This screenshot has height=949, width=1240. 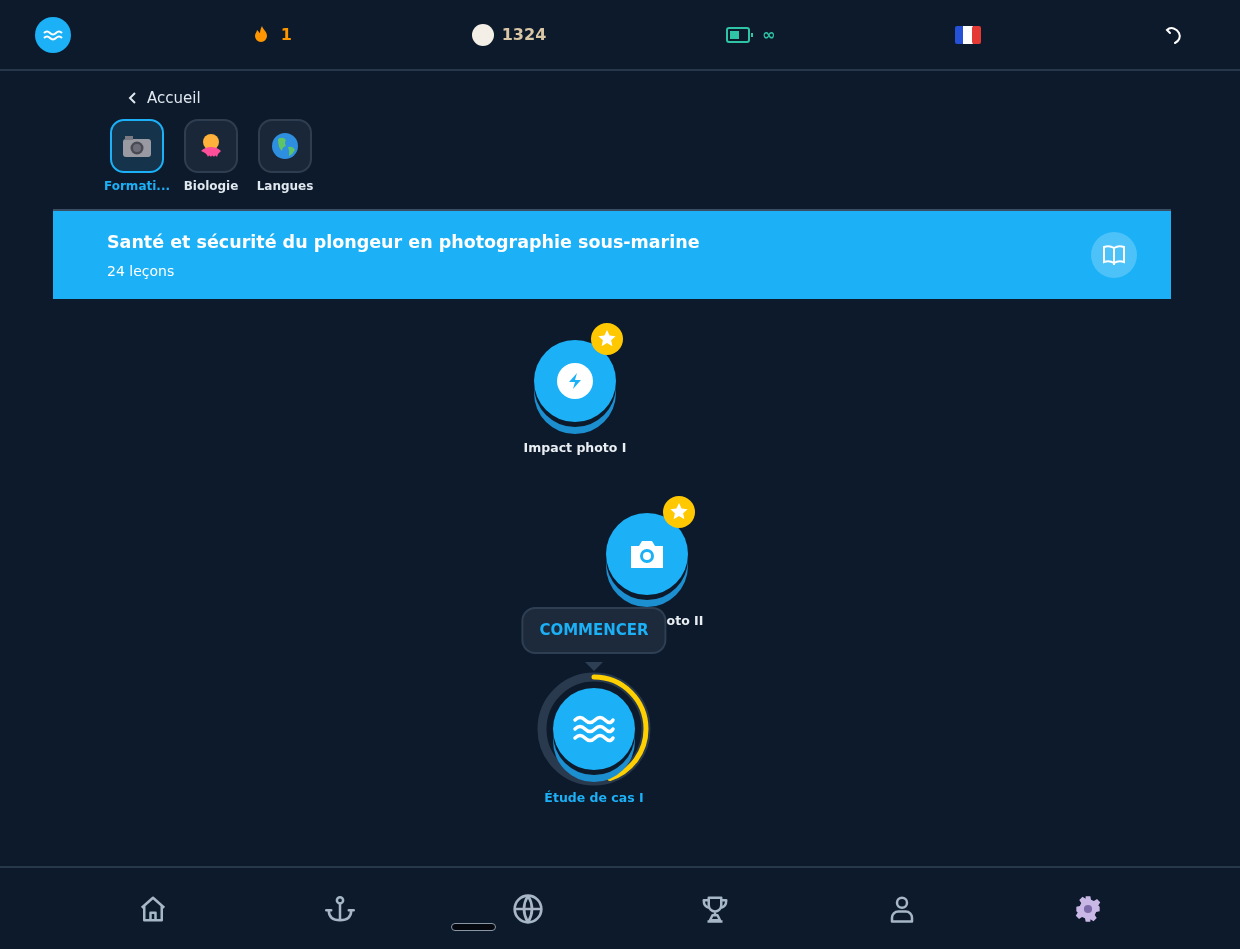 What do you see at coordinates (285, 146) in the screenshot?
I see `globe-icon` at bounding box center [285, 146].